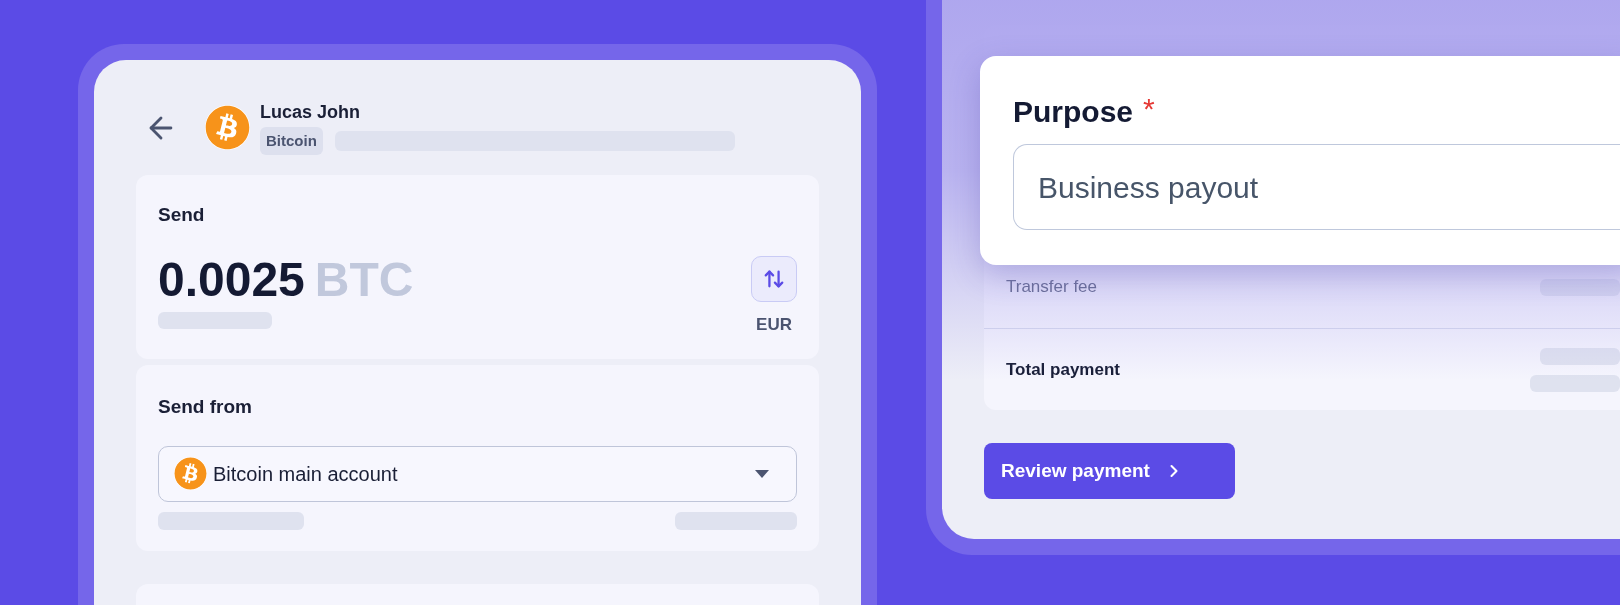 The width and height of the screenshot is (1620, 605). I want to click on caret-icon, so click(762, 473).